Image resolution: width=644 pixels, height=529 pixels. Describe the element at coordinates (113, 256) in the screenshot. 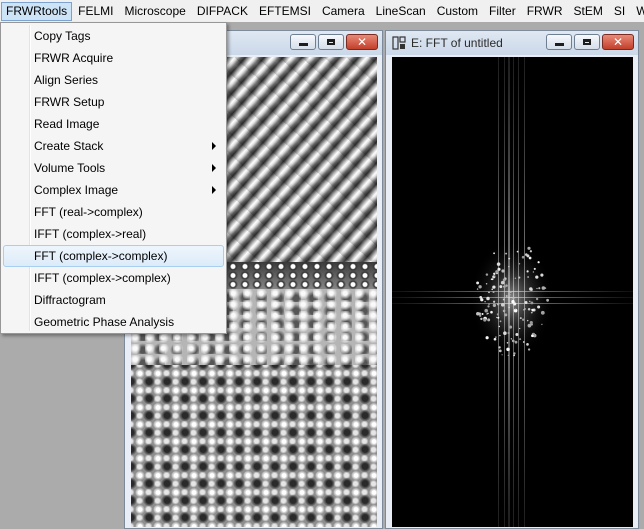

I see `menu-item-fft-complex-complex: FFT (complex->complex)` at that location.